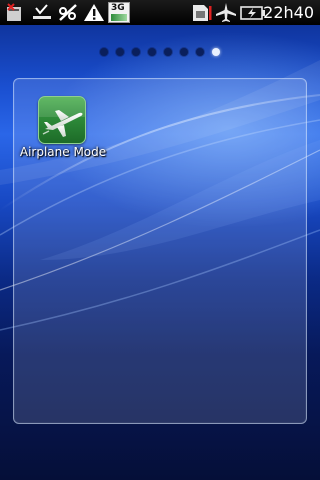 Image resolution: width=320 pixels, height=480 pixels. What do you see at coordinates (14, 12) in the screenshot?
I see `sd-card-error-icon` at bounding box center [14, 12].